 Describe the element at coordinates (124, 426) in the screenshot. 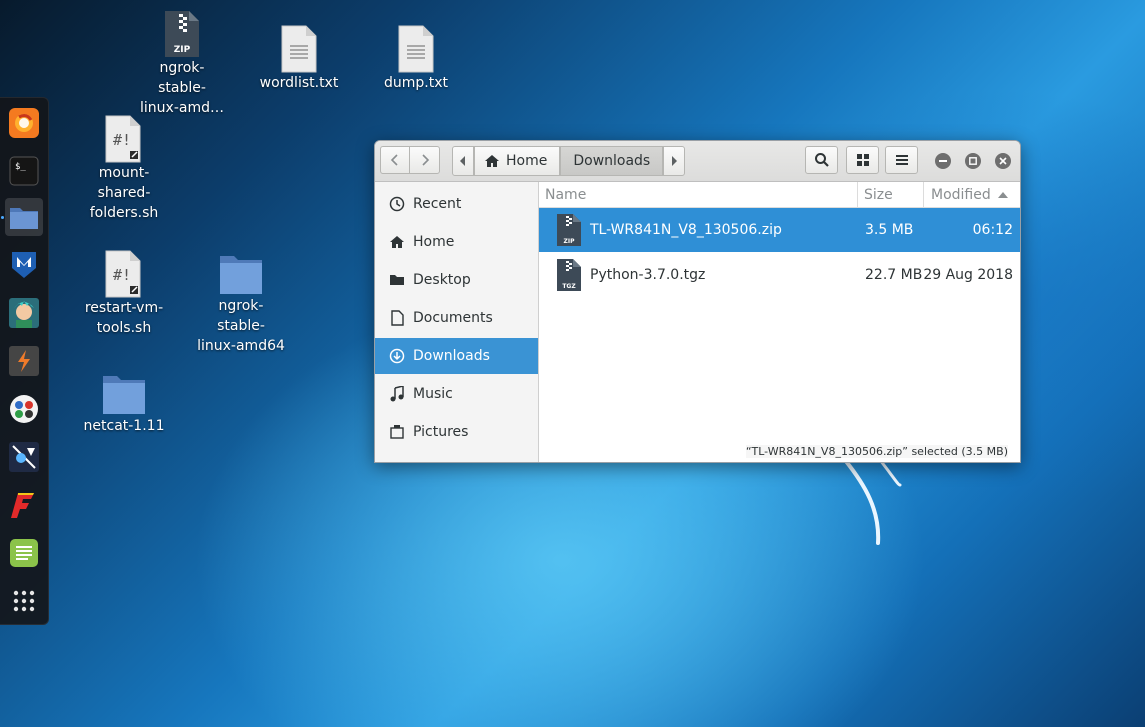

I see `desktop-icon-label: netcat-1.11` at that location.